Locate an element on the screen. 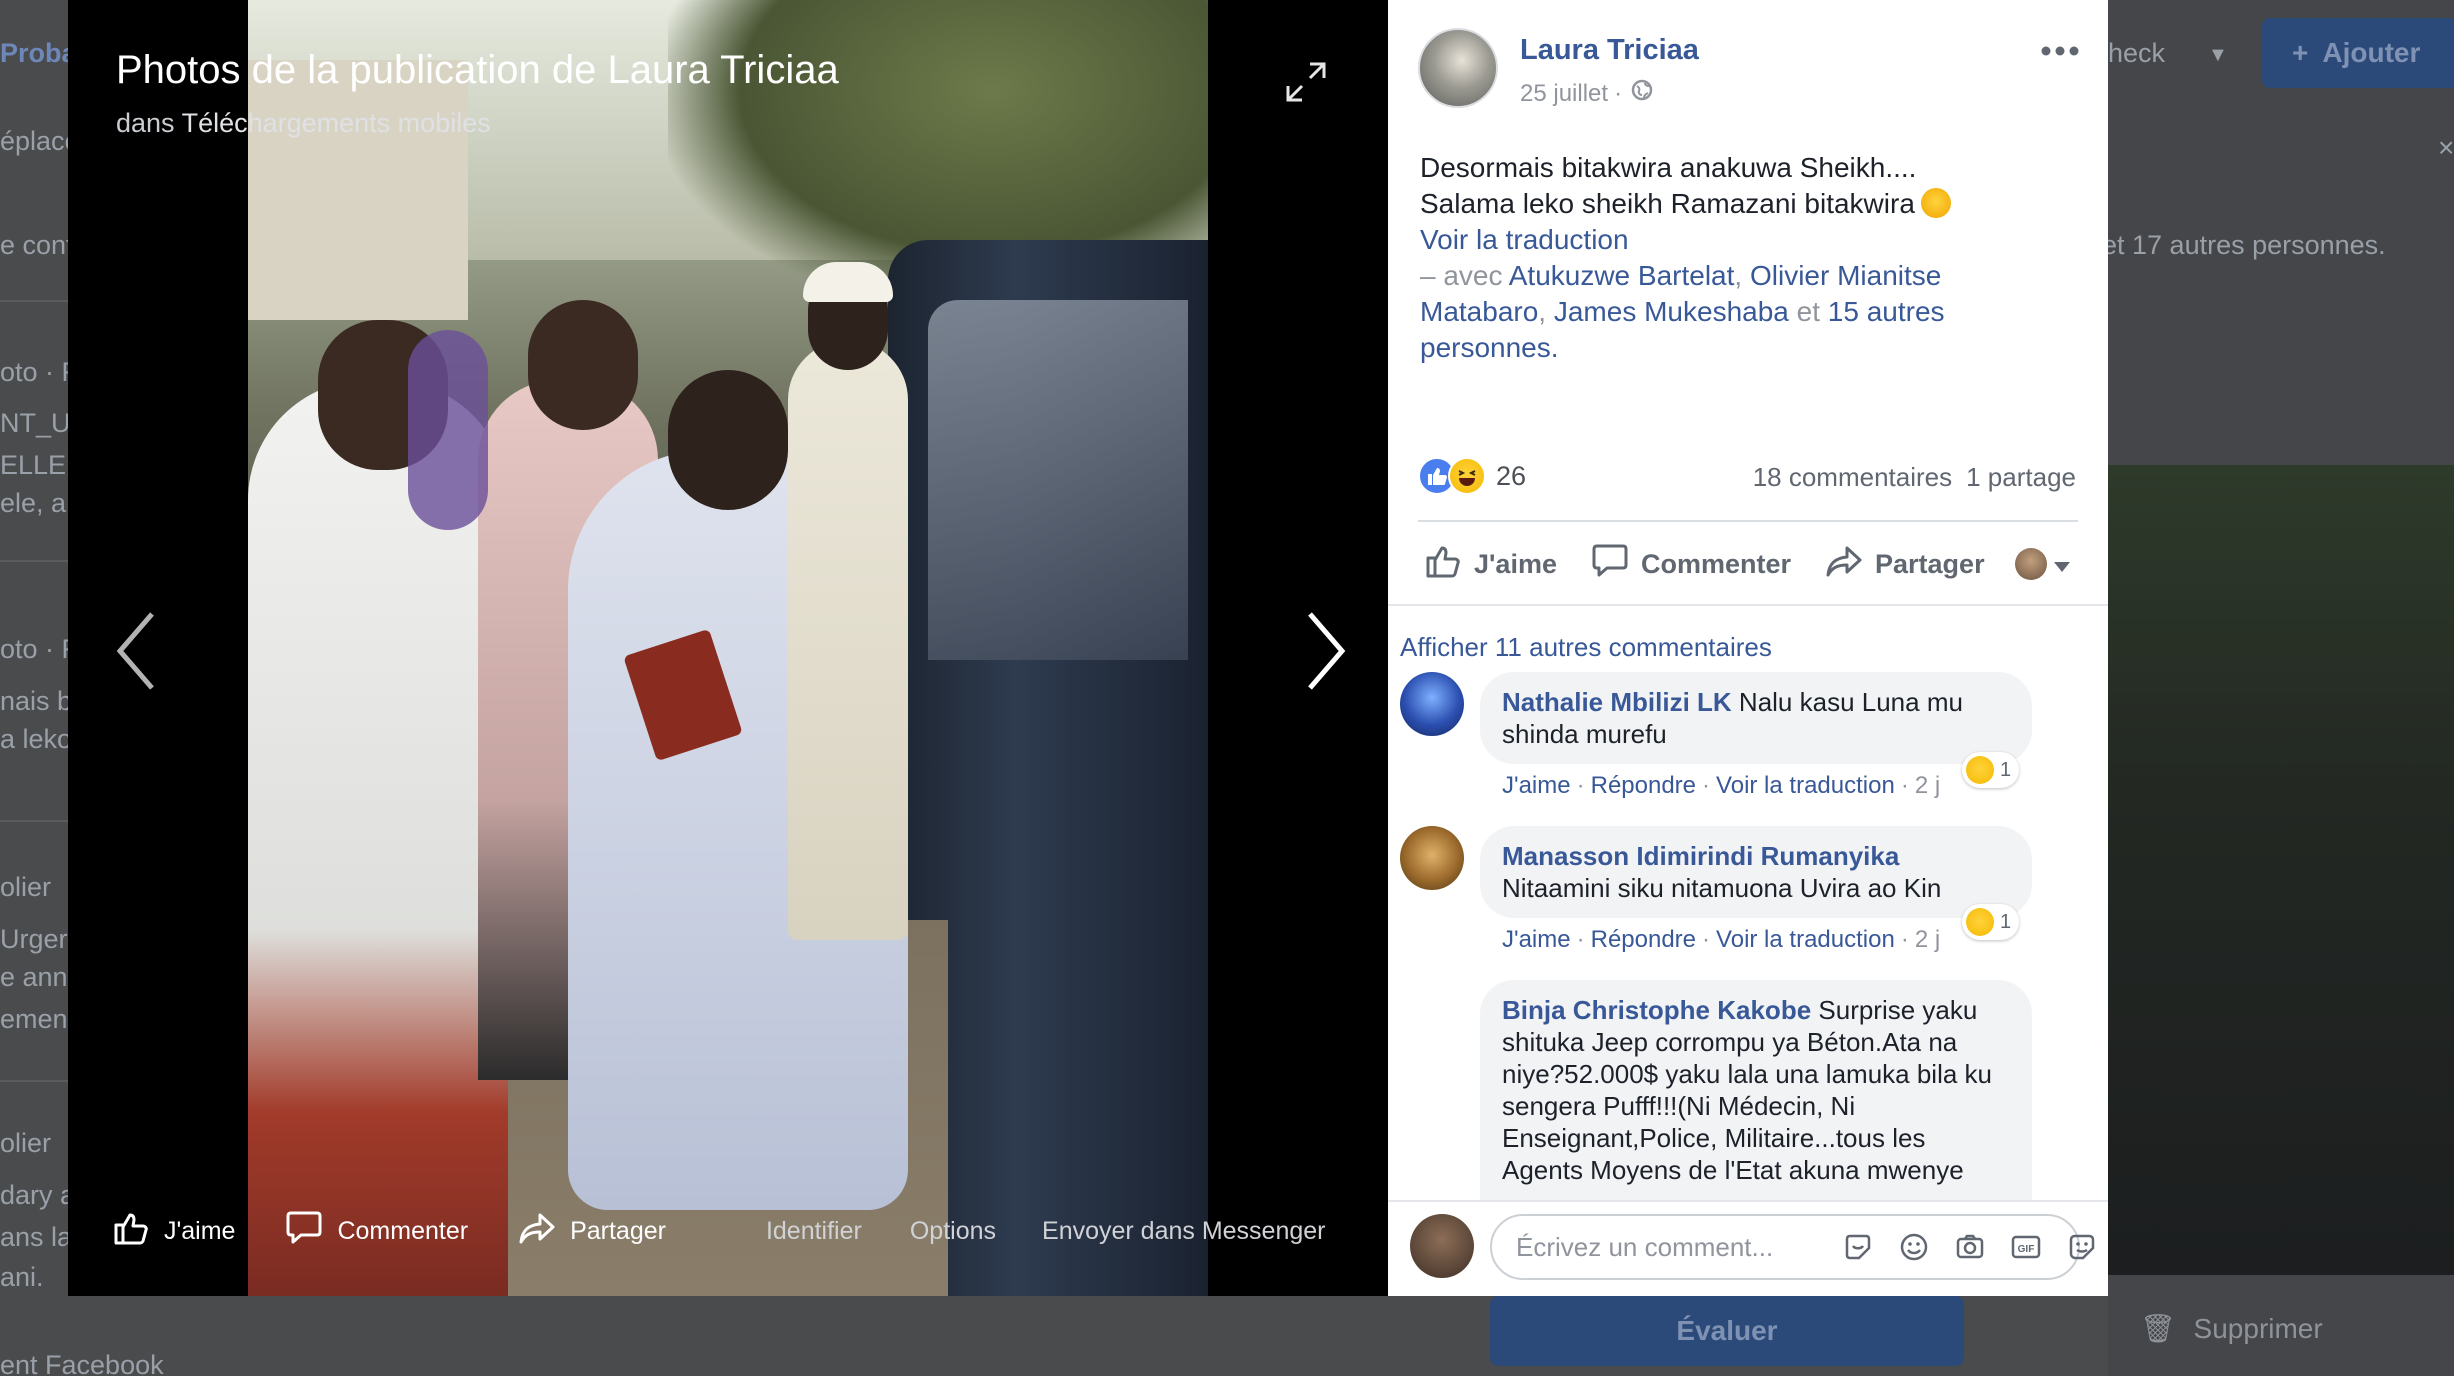  tag-link: Olivier Mianitse is located at coordinates (1845, 275).